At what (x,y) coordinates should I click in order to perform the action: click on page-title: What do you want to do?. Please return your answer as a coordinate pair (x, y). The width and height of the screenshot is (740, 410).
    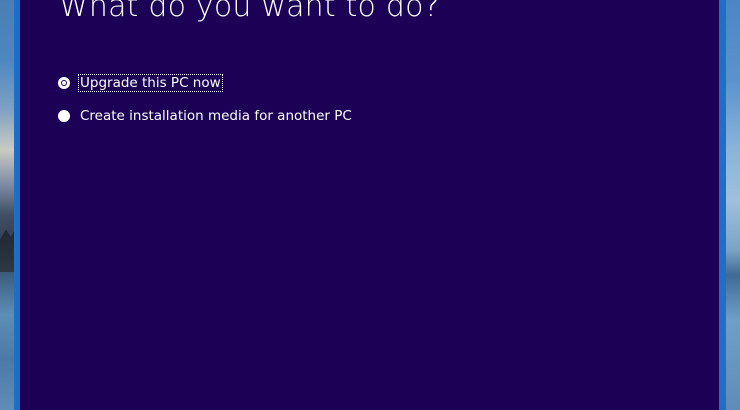
    Looking at the image, I should click on (249, 12).